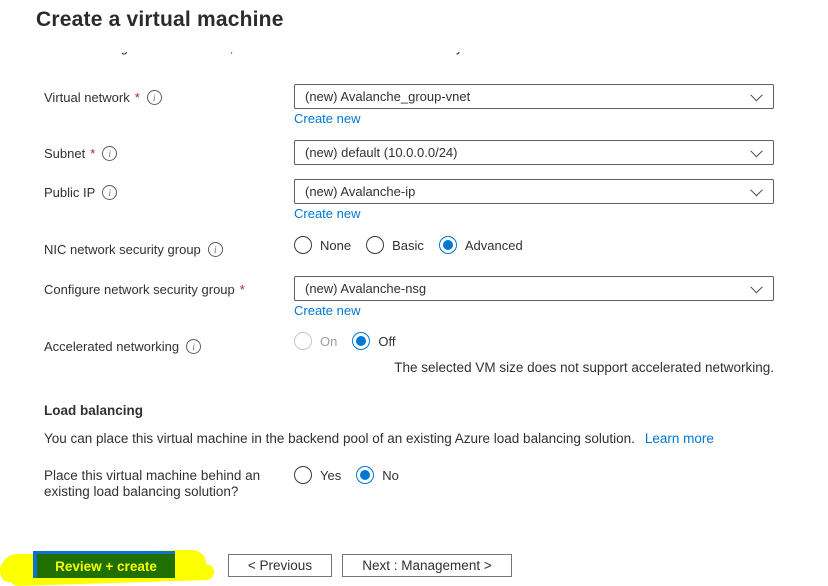 The image size is (828, 586). I want to click on load-balancing-header: Load balancing, so click(94, 410).